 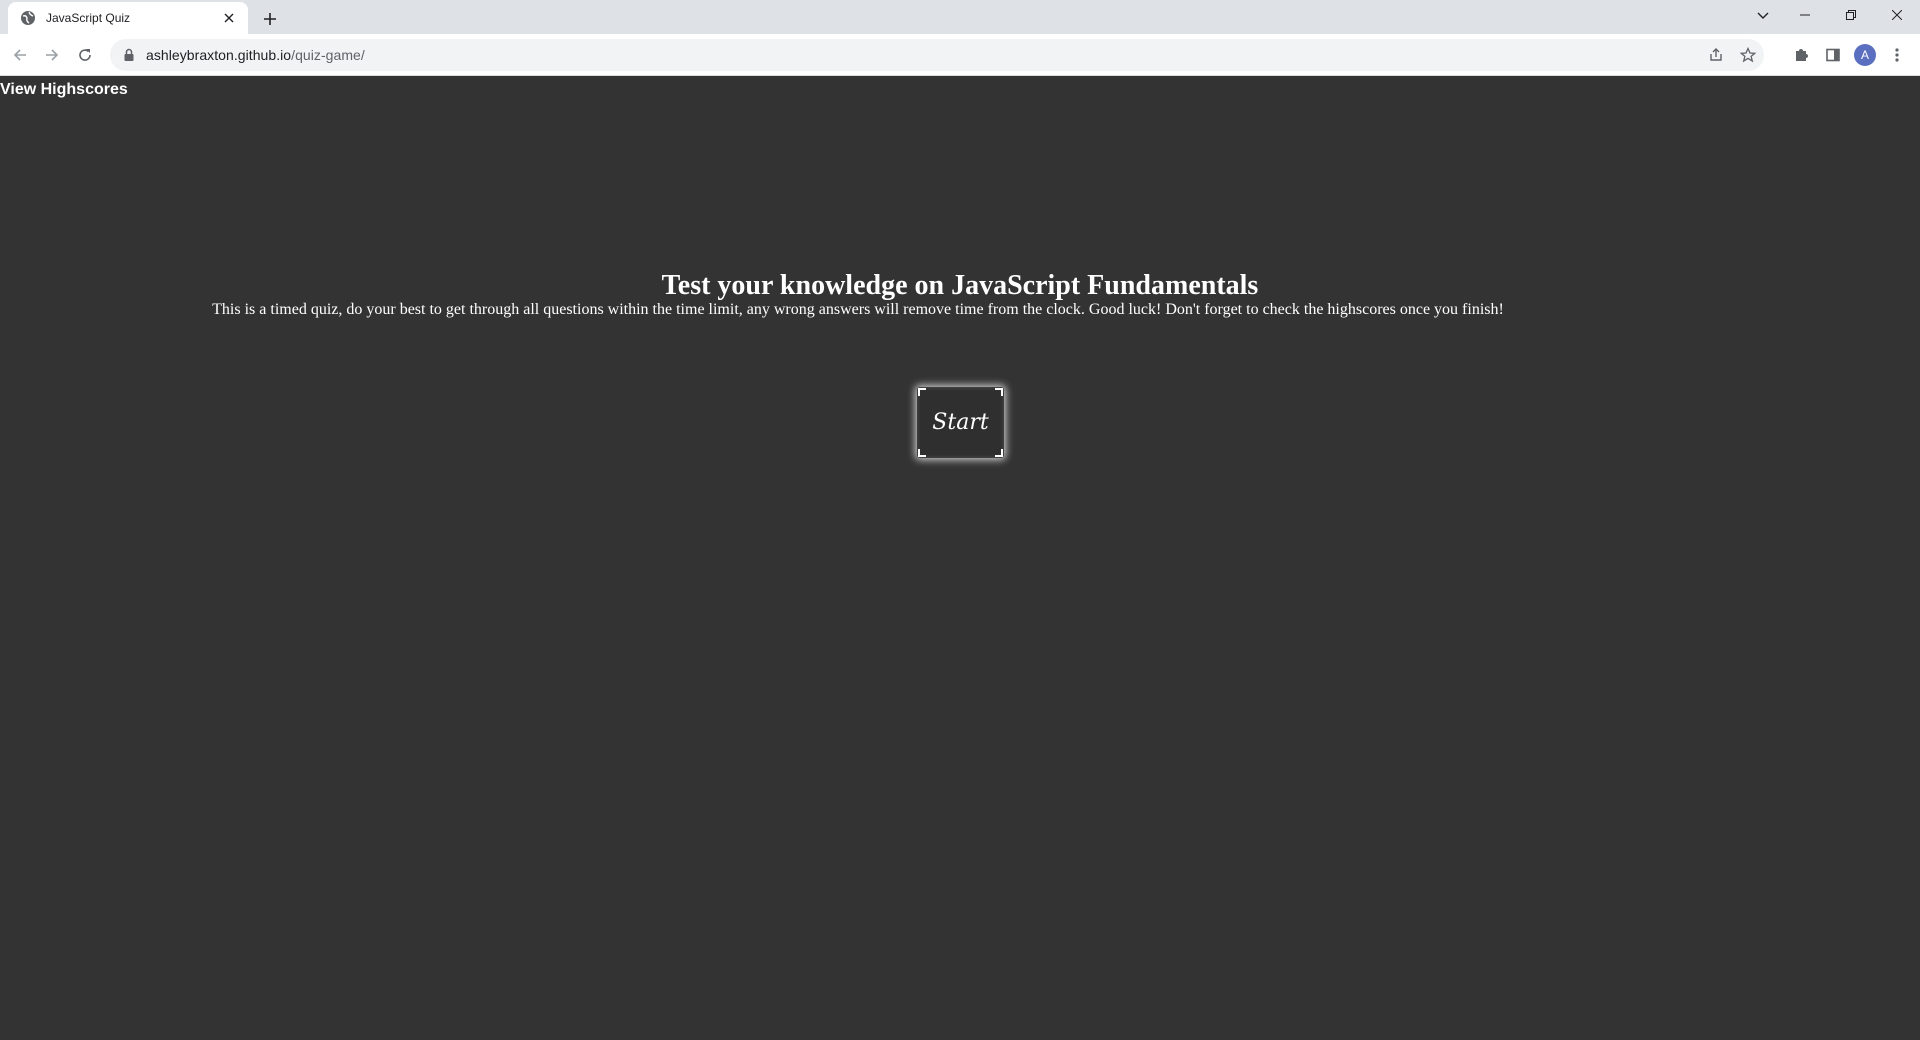 I want to click on close-icon, so click(x=1897, y=15).